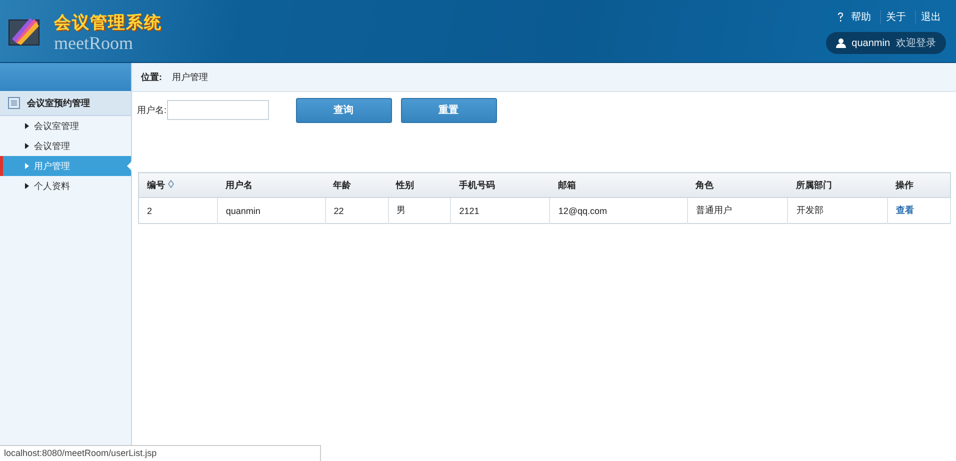 The height and width of the screenshot is (461, 956). What do you see at coordinates (871, 43) in the screenshot?
I see `username: quanmin` at bounding box center [871, 43].